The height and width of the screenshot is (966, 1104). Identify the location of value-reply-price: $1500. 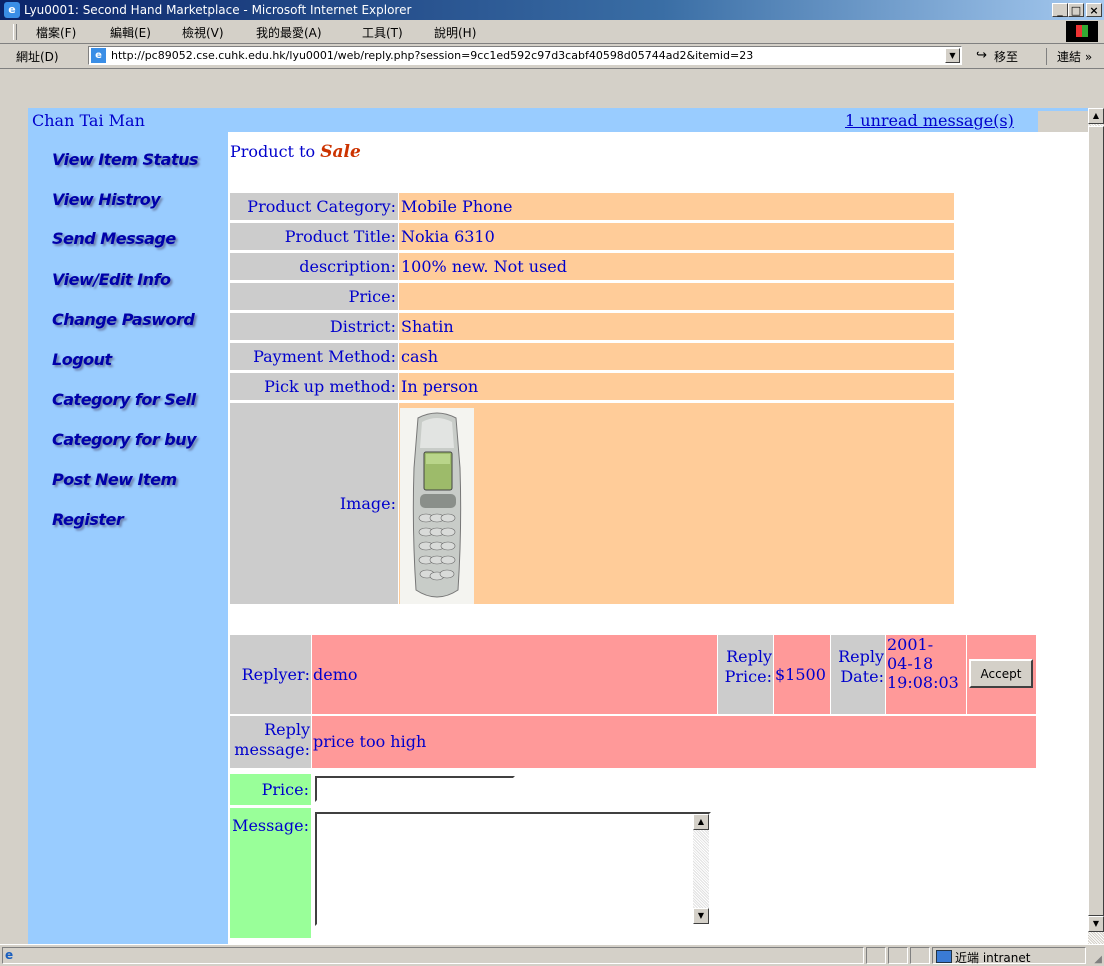
(802, 674).